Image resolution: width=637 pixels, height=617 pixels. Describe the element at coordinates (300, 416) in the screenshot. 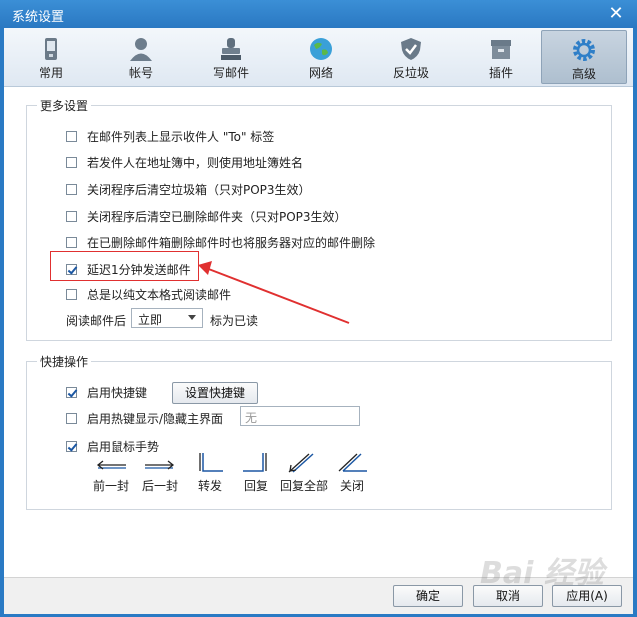

I see `hotkey-input: 无` at that location.